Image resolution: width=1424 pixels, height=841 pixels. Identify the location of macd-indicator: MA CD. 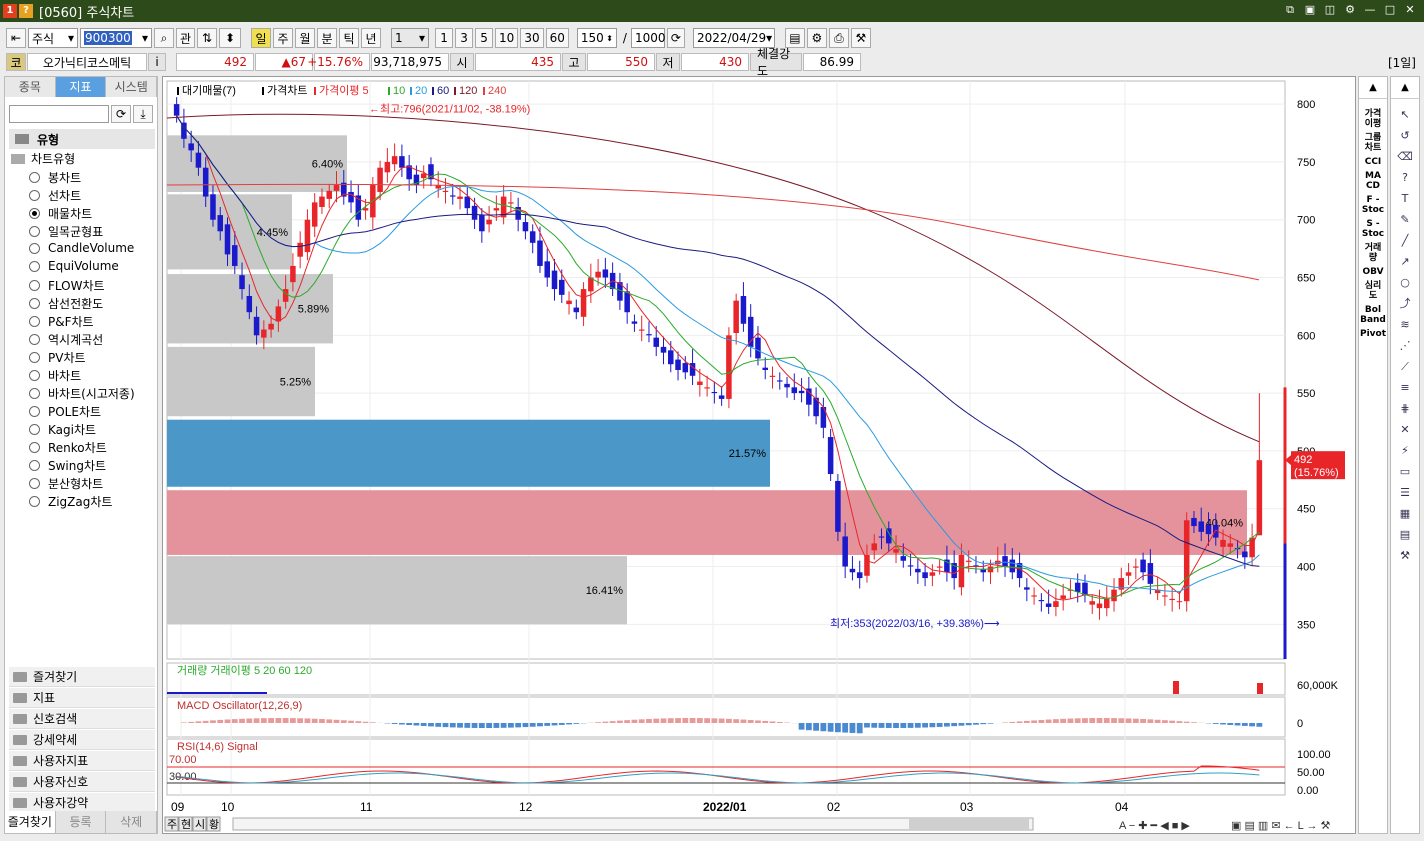
(1373, 181).